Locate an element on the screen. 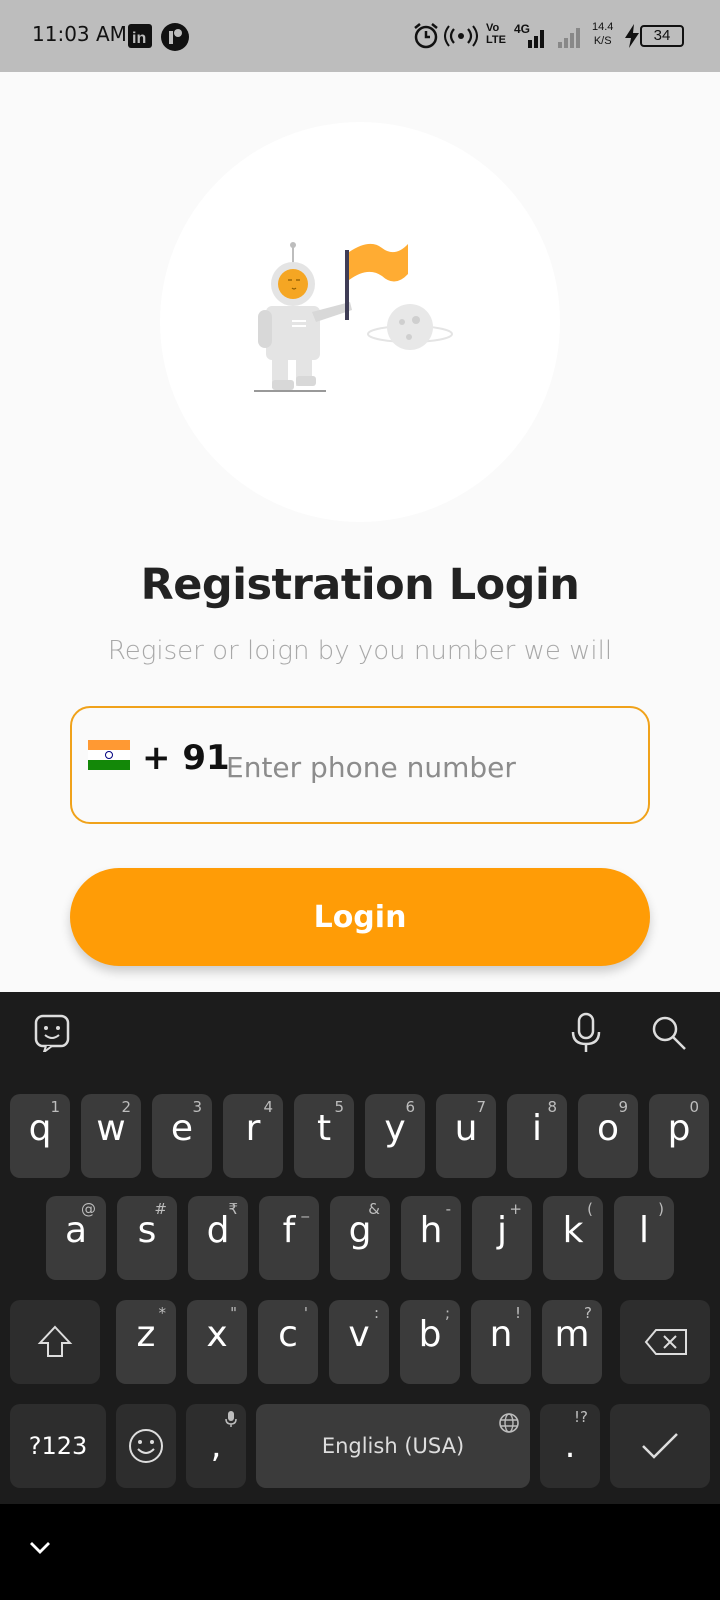 This screenshot has height=1600, width=720. key-r: 4r is located at coordinates (253, 1136).